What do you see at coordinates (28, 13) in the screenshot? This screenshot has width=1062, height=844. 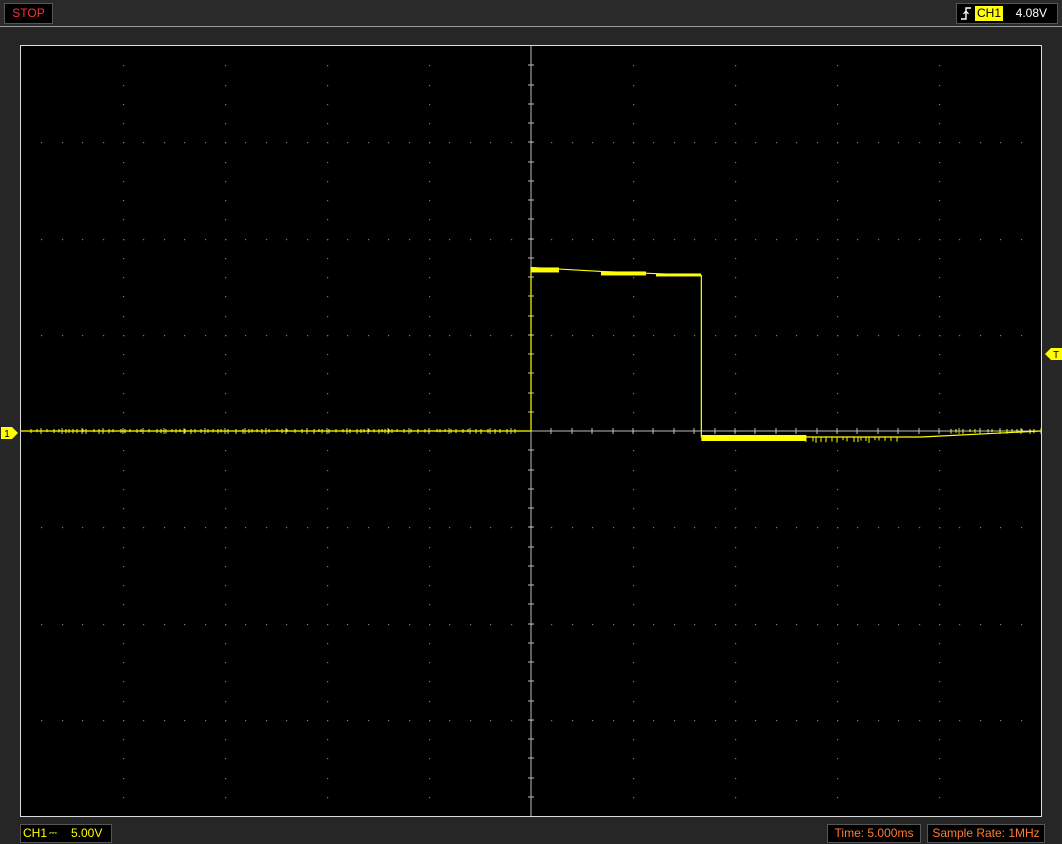 I see `run-stop-status: STOP` at bounding box center [28, 13].